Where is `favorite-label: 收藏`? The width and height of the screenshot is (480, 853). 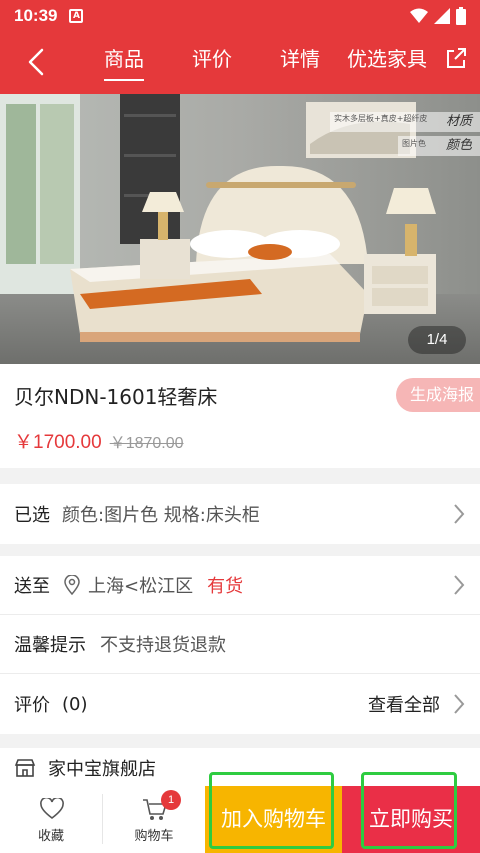 favorite-label: 收藏 is located at coordinates (50, 836).